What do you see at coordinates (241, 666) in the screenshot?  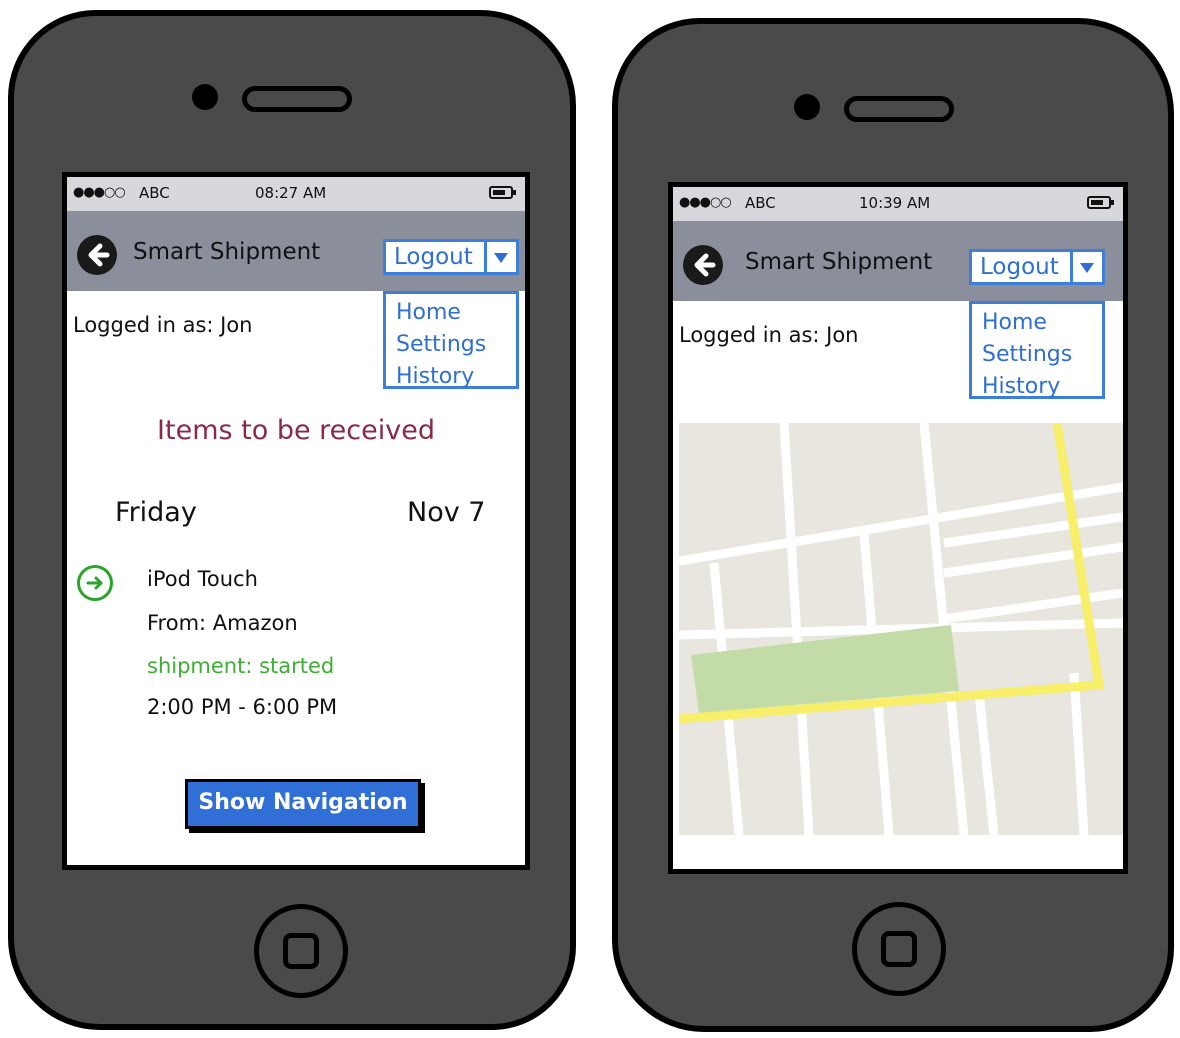 I see `item-status: shipment: started` at bounding box center [241, 666].